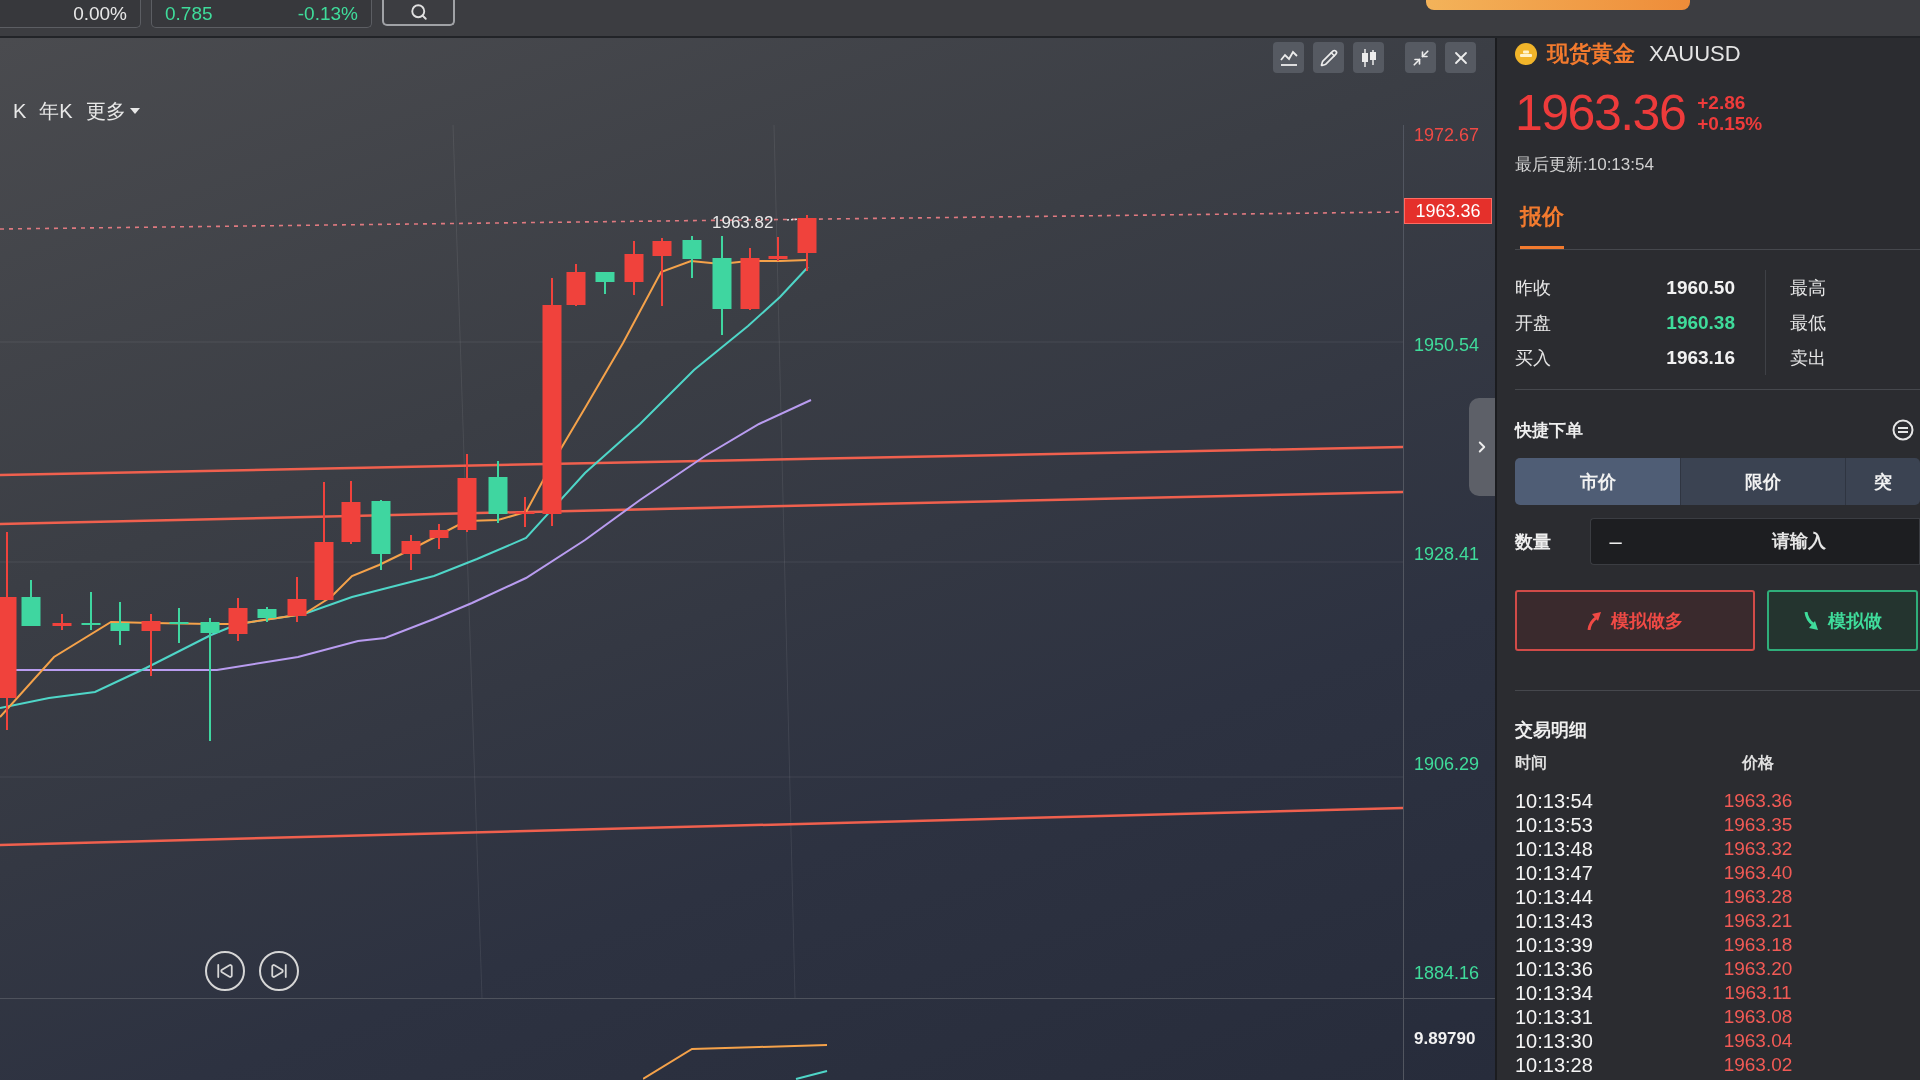  What do you see at coordinates (112, 111) in the screenshot?
I see `more-dropdown: 更多` at bounding box center [112, 111].